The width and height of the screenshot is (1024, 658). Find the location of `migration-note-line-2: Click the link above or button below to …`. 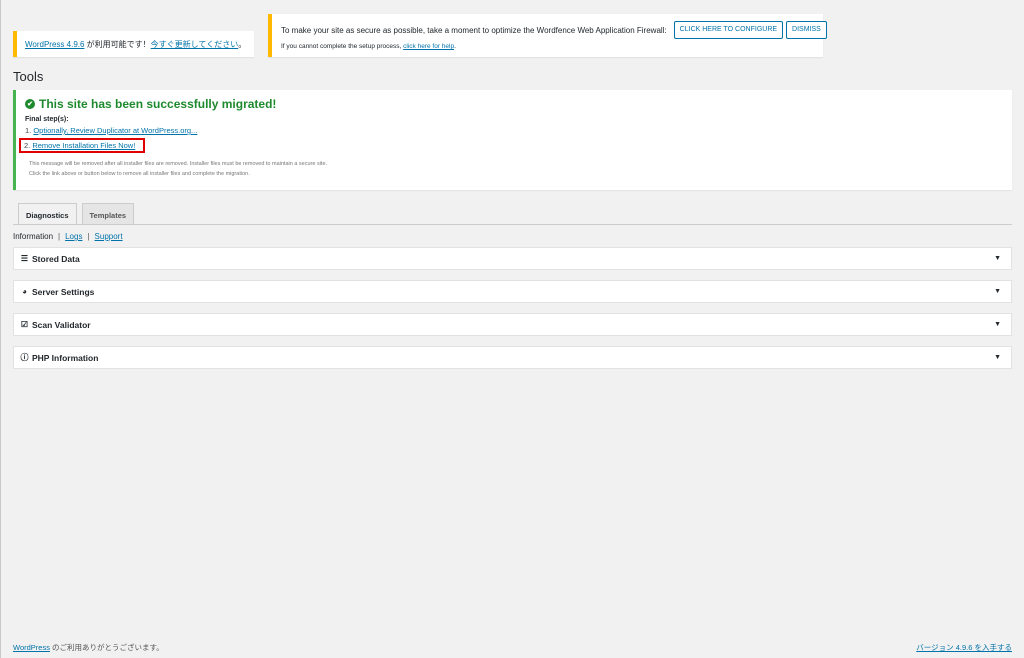

migration-note-line-2: Click the link above or button below to … is located at coordinates (139, 174).